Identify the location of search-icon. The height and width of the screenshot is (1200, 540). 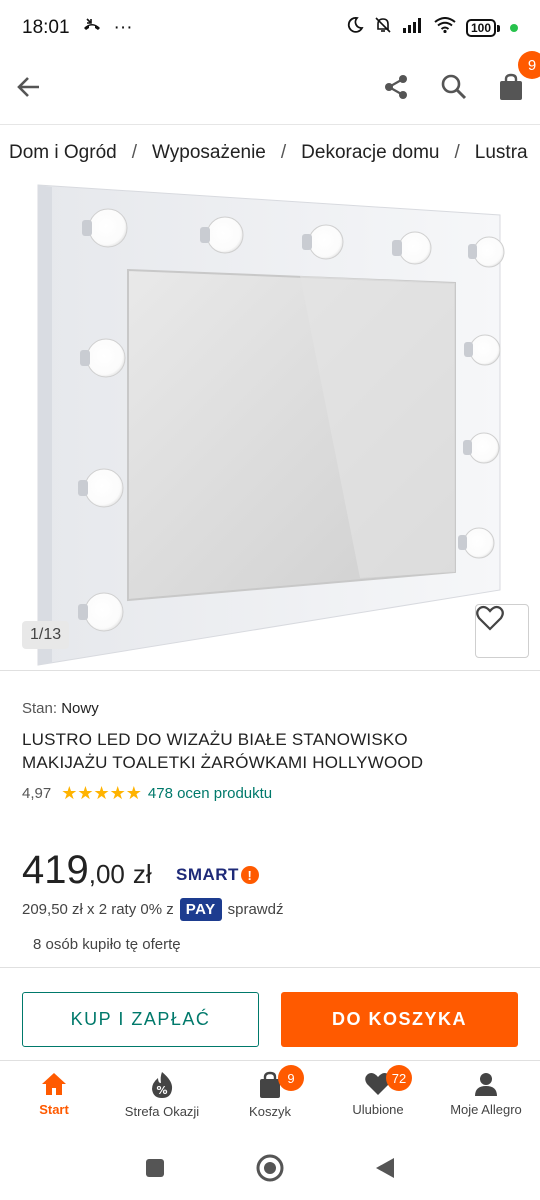
(454, 87).